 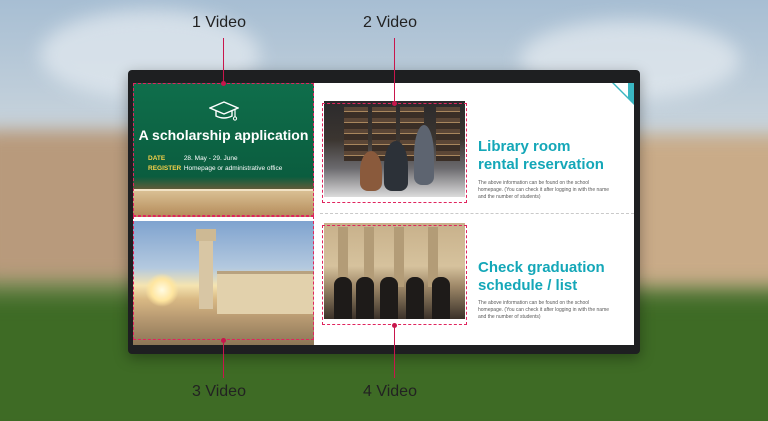 I want to click on video-zone-1-frame, so click(x=223, y=149).